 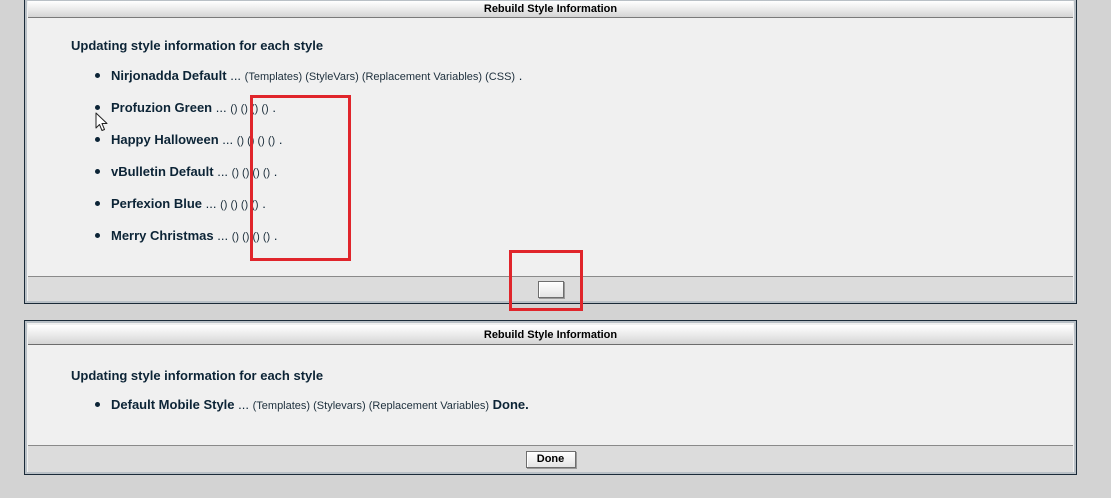 I want to click on highlight-box-empty-button, so click(x=546, y=280).